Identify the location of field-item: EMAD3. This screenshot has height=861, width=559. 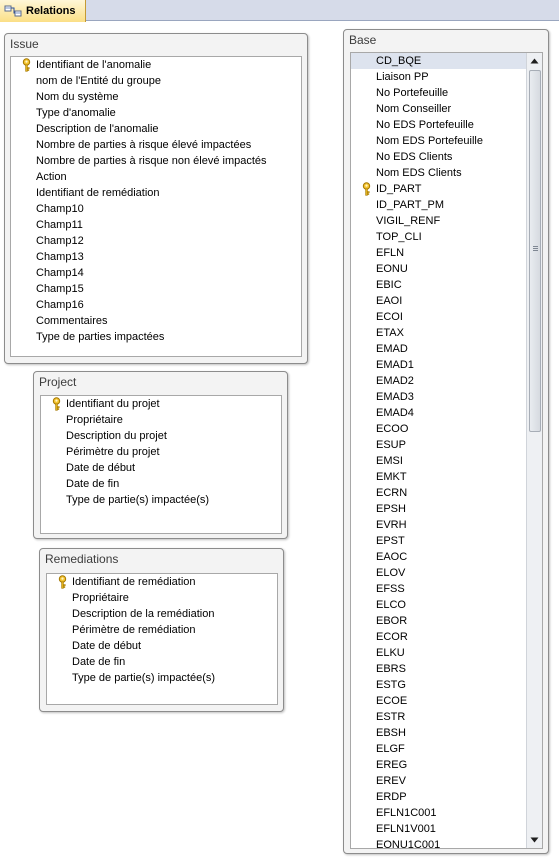
(438, 397).